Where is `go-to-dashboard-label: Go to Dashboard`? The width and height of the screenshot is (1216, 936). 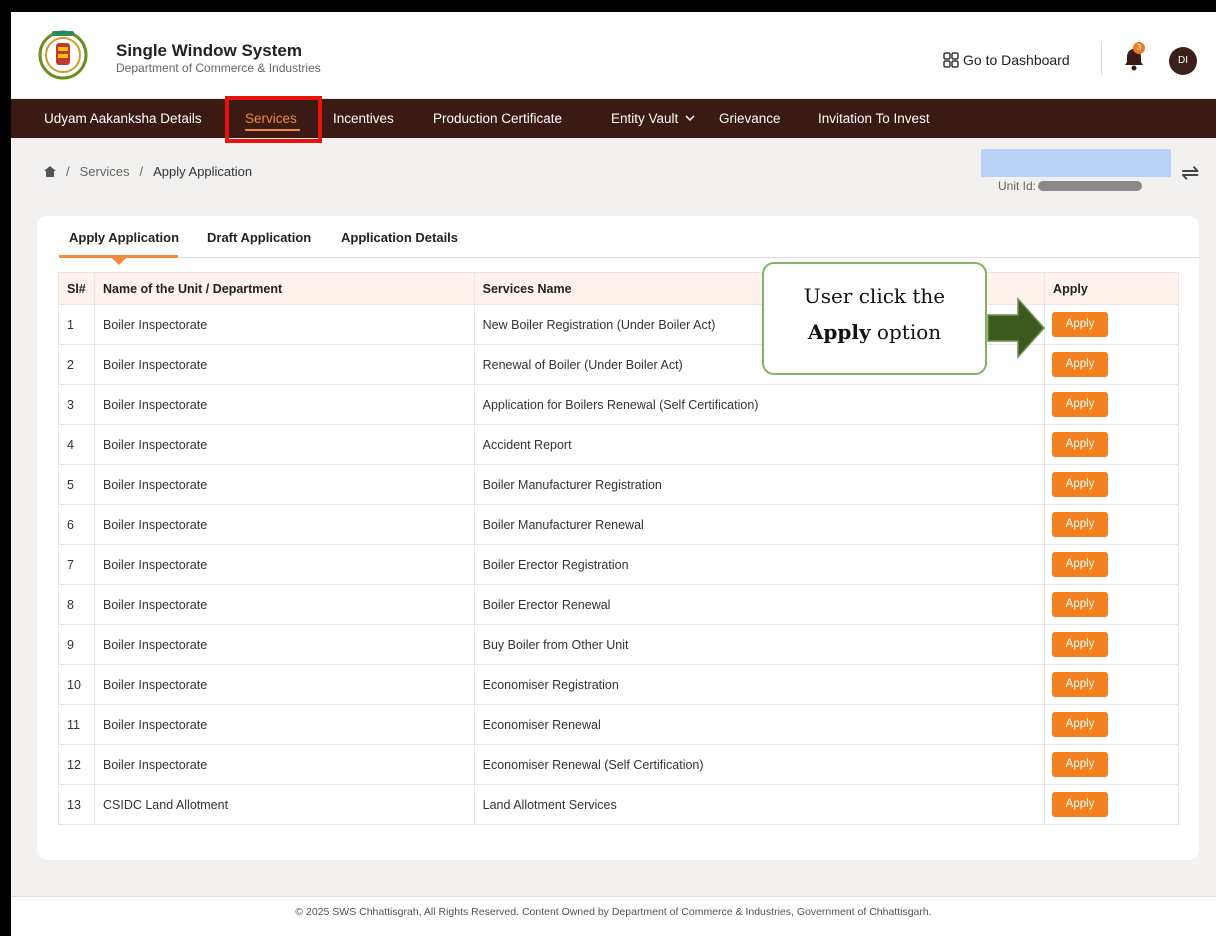
go-to-dashboard-label: Go to Dashboard is located at coordinates (1016, 60).